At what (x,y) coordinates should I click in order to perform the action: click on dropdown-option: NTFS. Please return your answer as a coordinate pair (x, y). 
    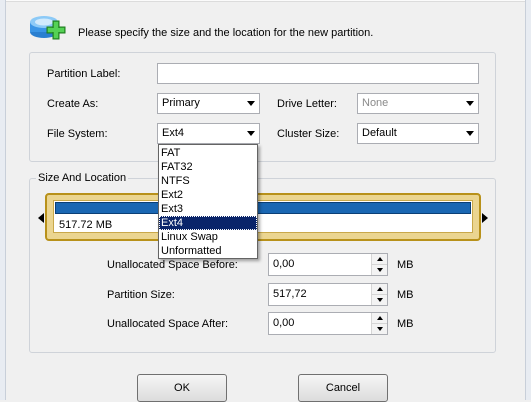
    Looking at the image, I should click on (208, 181).